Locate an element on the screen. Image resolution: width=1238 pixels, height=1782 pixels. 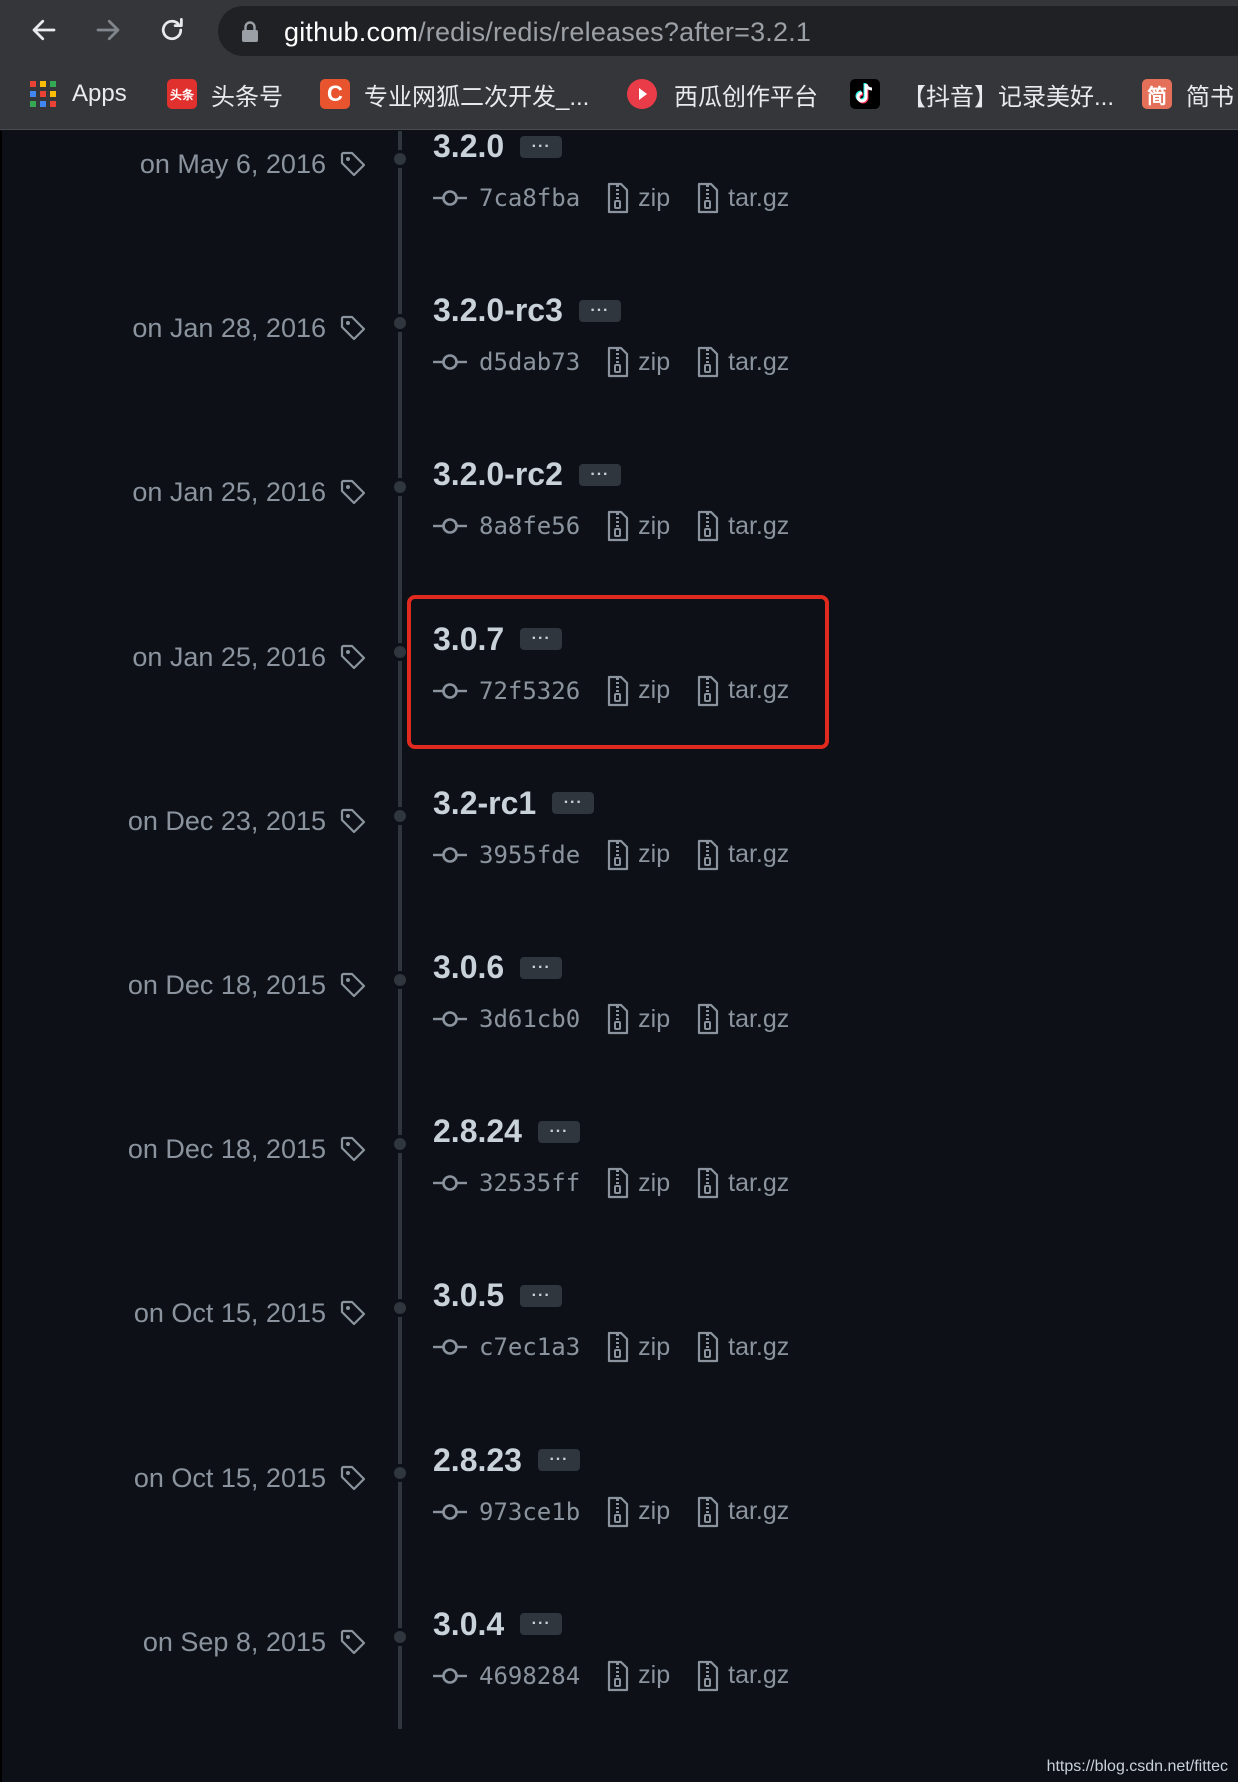
commit-link: c7ec1a3 is located at coordinates (506, 1347).